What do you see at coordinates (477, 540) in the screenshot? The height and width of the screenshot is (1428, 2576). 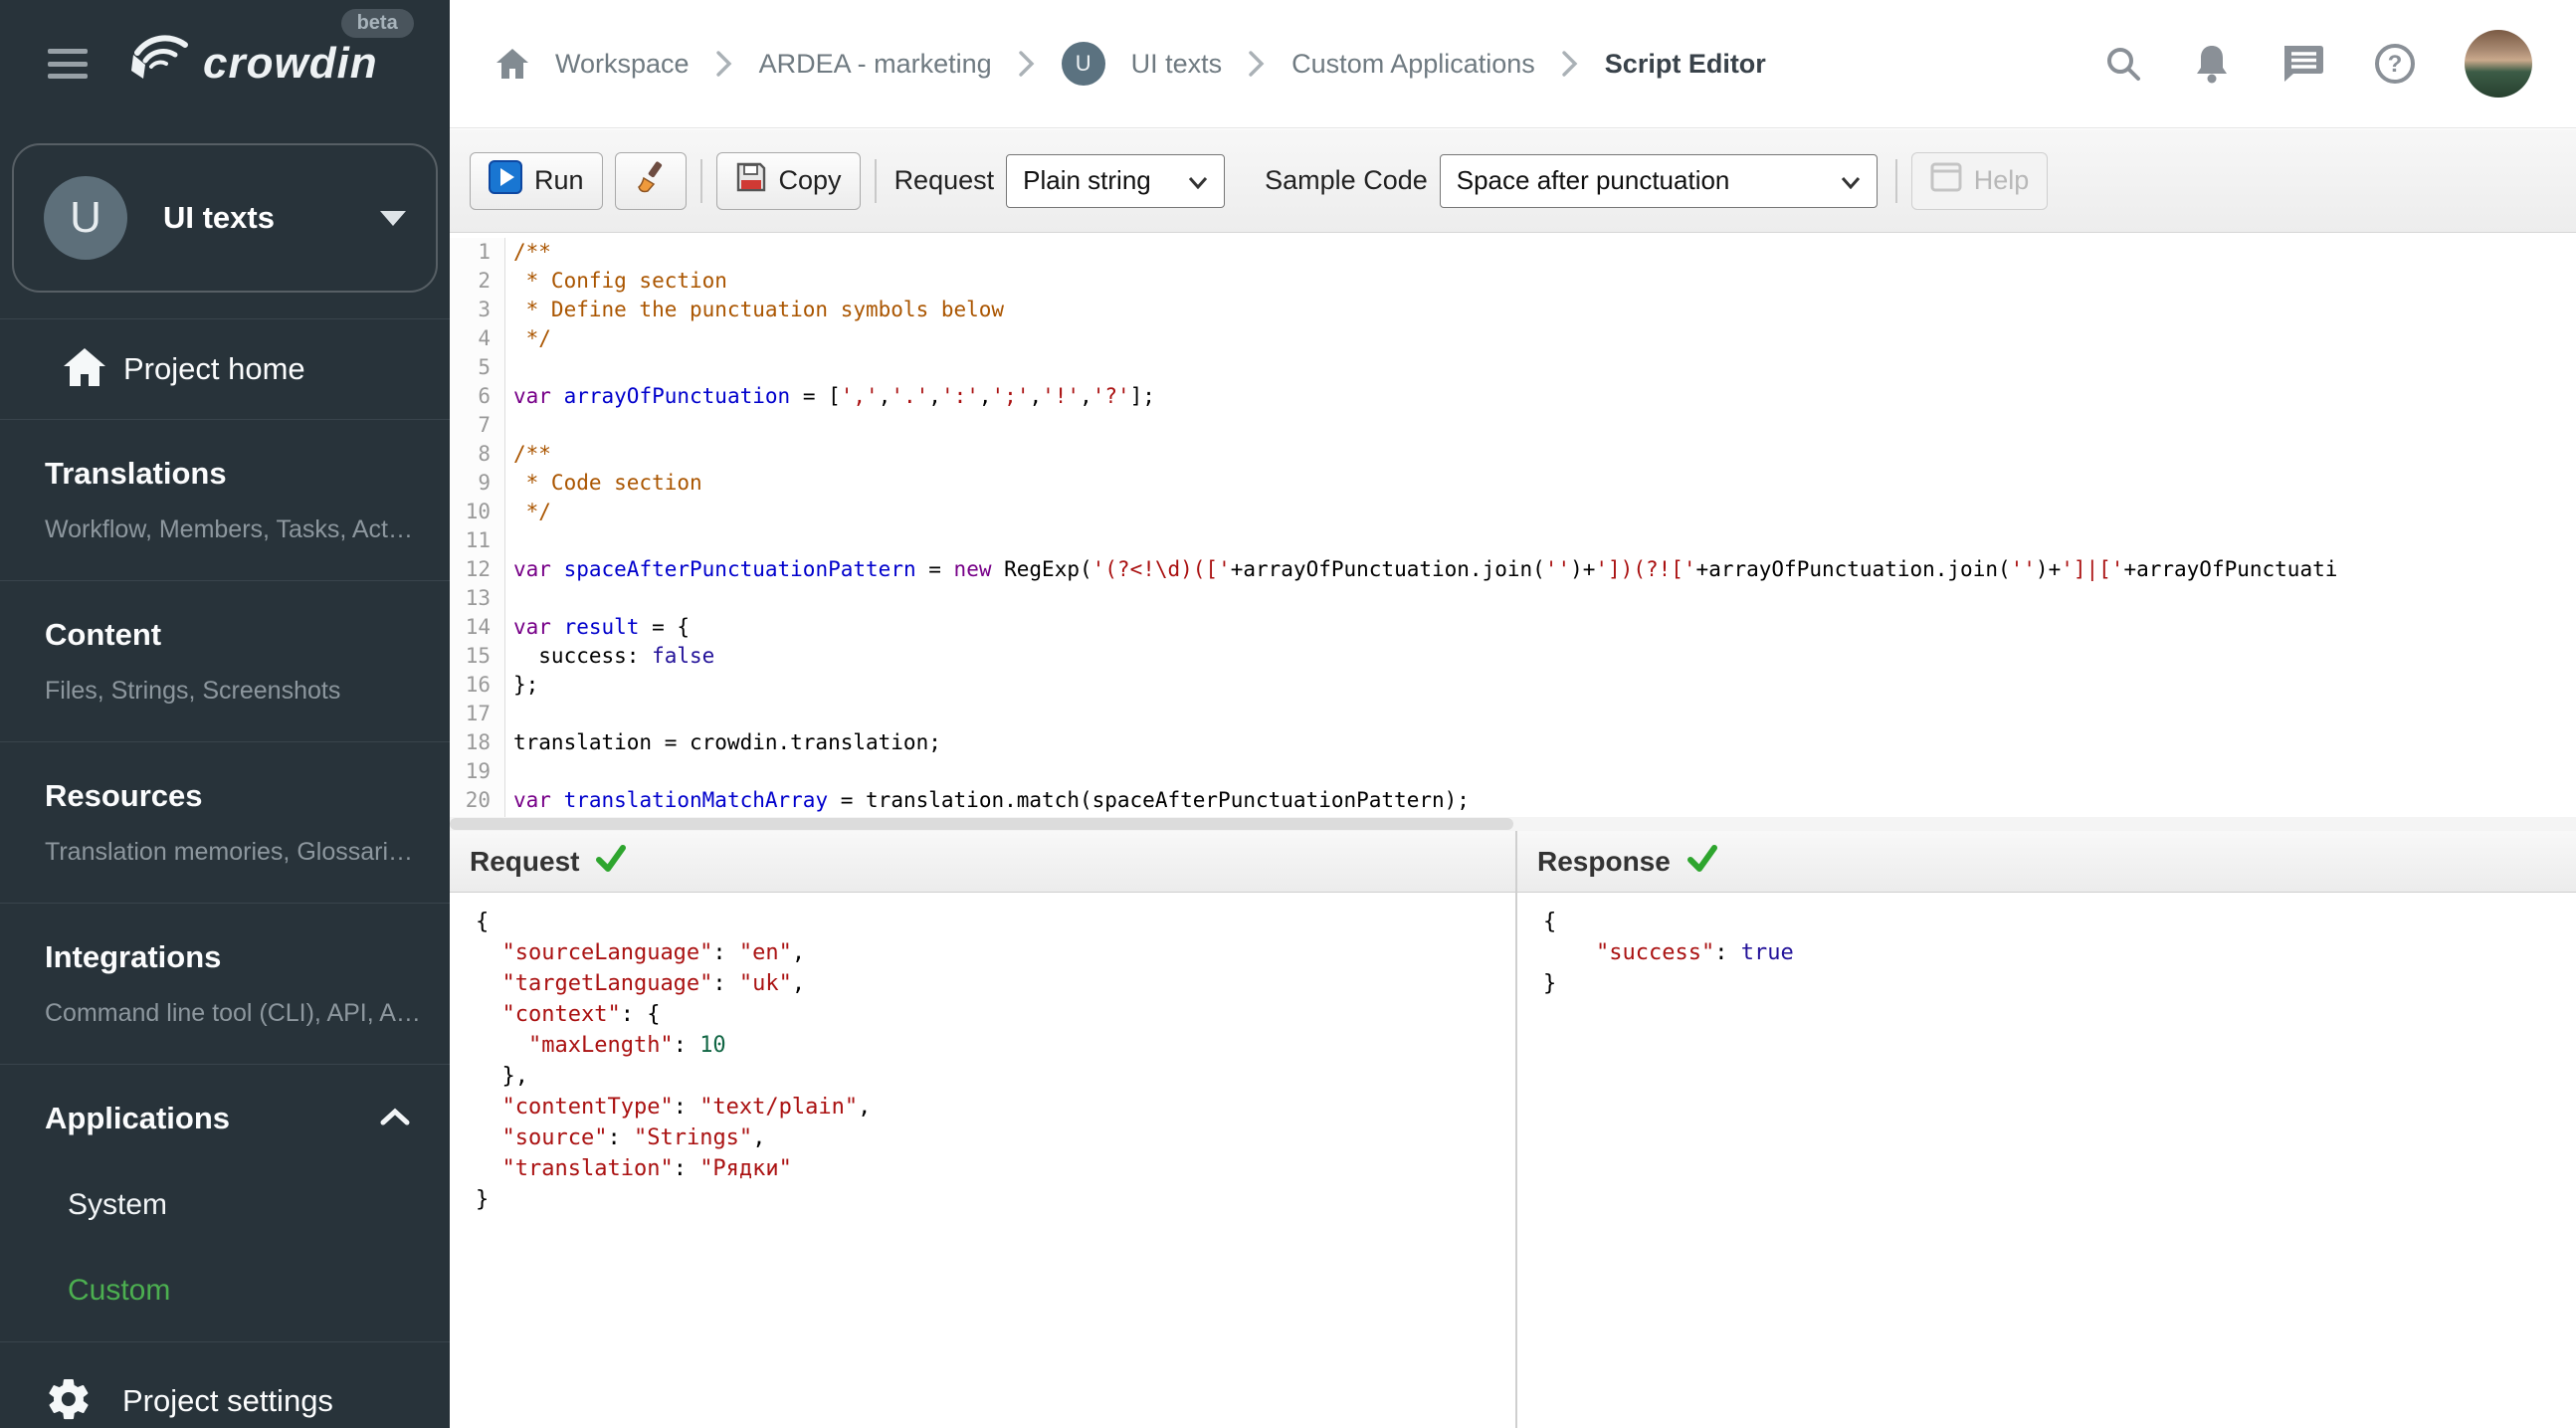 I see `line-number: 11` at bounding box center [477, 540].